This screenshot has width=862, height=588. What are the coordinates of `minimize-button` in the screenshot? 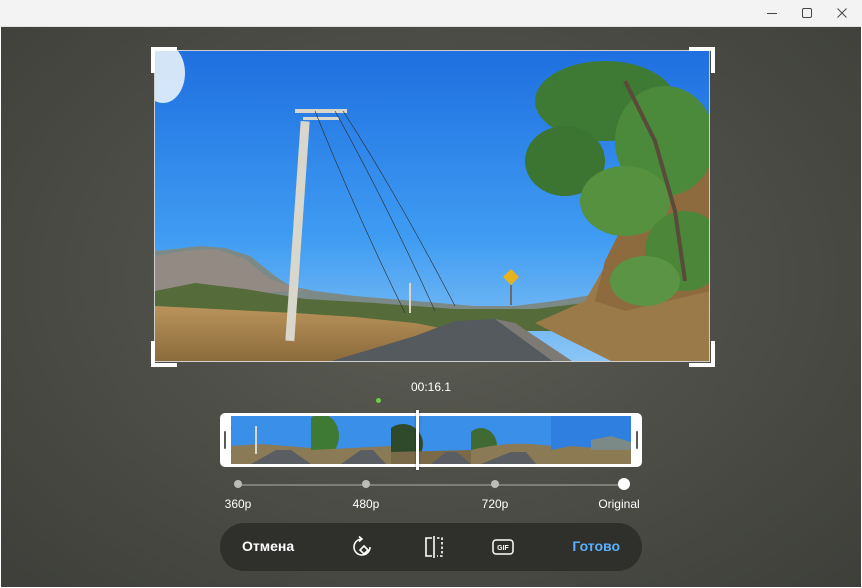 It's located at (772, 13).